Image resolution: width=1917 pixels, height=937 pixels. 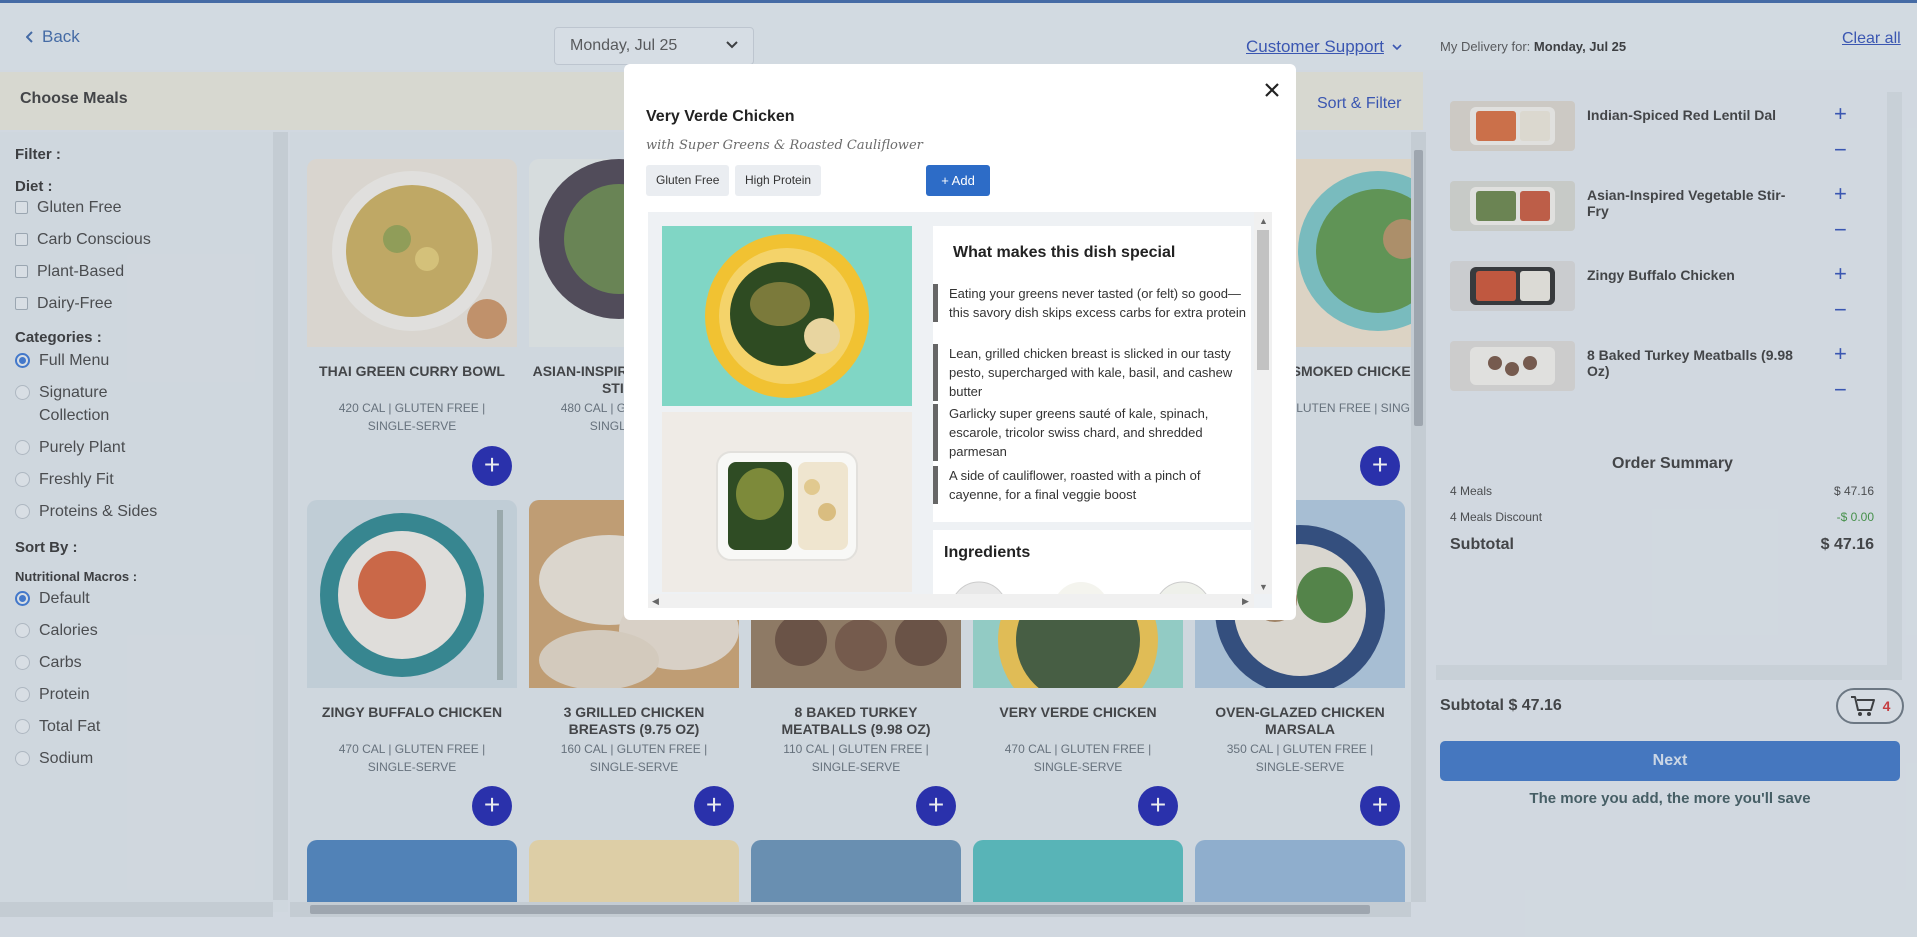 I want to click on modal-scroll-thumb, so click(x=1263, y=300).